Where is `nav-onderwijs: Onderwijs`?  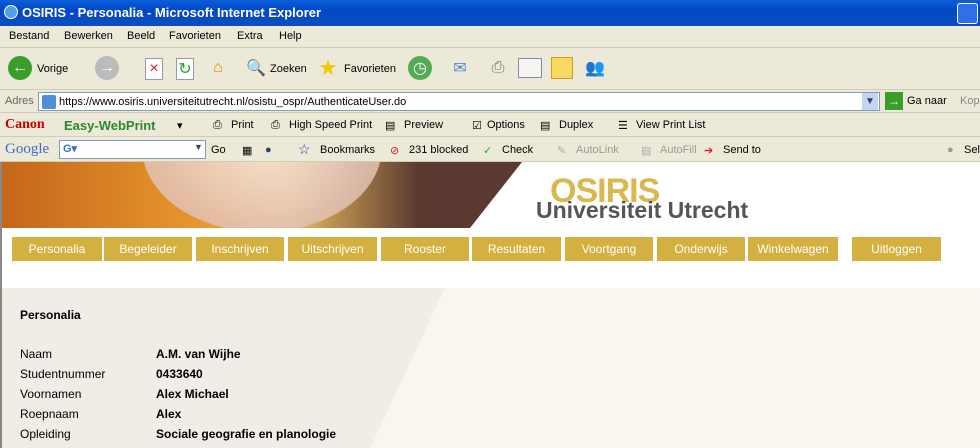 nav-onderwijs: Onderwijs is located at coordinates (701, 249).